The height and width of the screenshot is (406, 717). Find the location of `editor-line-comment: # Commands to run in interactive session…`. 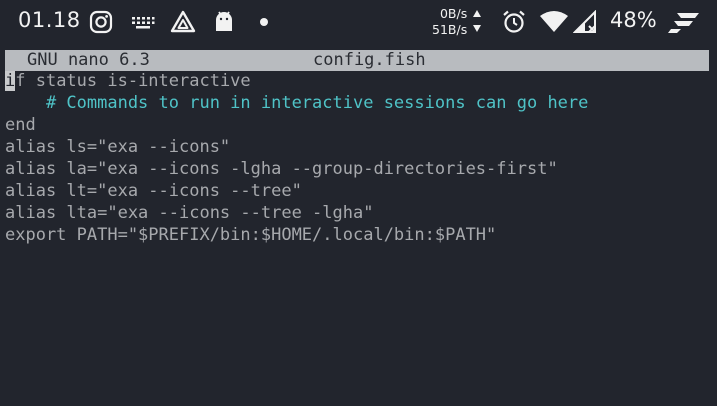

editor-line-comment: # Commands to run in interactive session… is located at coordinates (357, 103).